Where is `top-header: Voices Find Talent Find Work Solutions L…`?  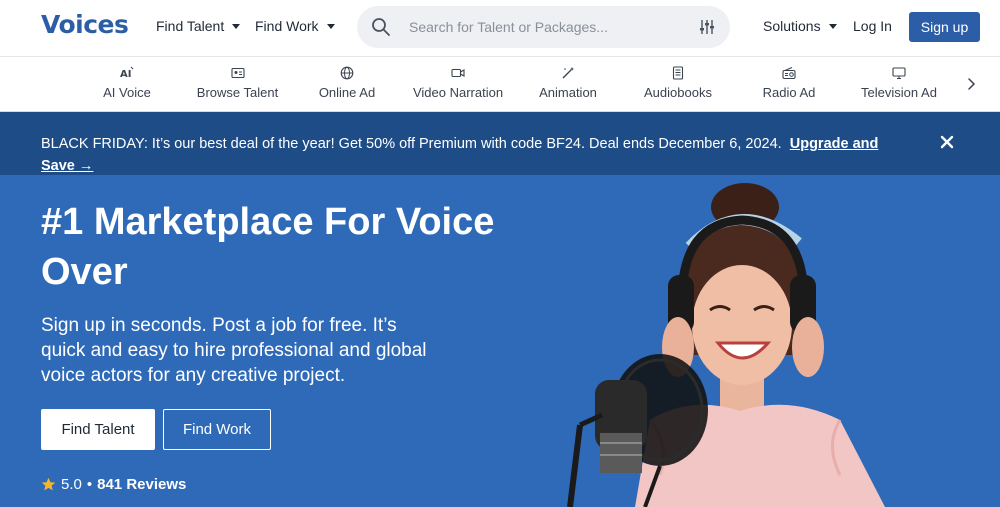
top-header: Voices Find Talent Find Work Solutions L… is located at coordinates (500, 28).